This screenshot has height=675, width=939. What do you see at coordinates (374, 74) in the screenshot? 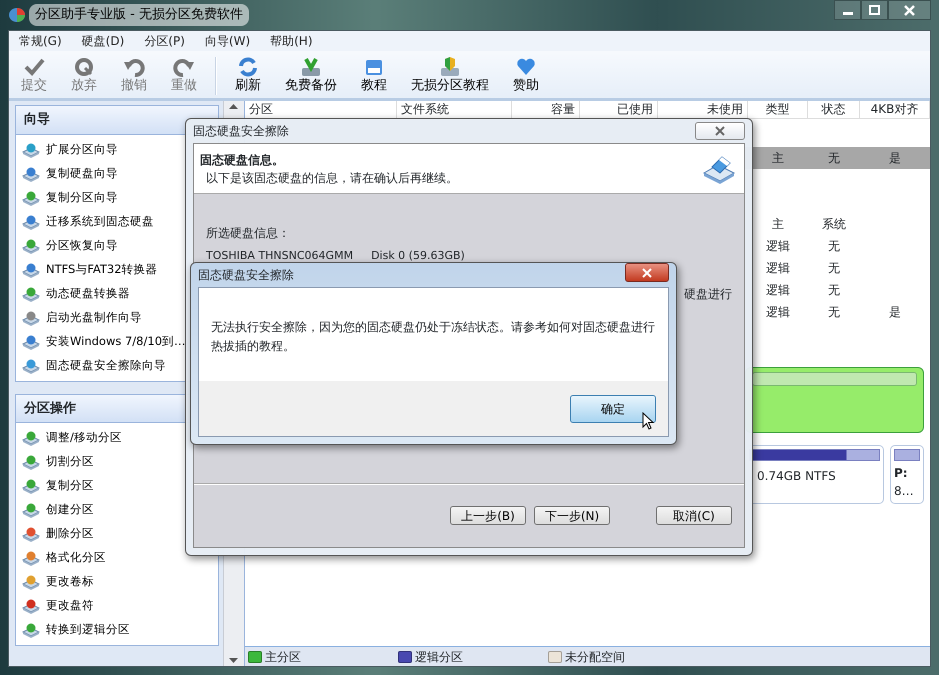
I see `toolbar-button: 教程` at bounding box center [374, 74].